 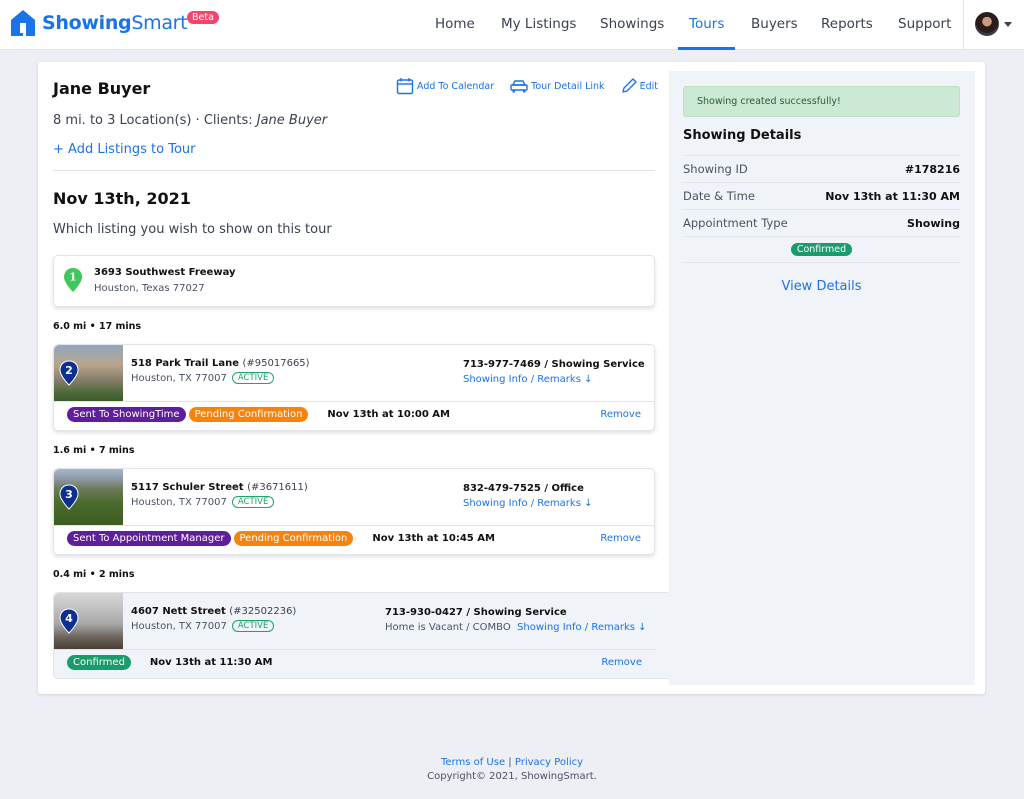 I want to click on leg-distance: 6.0 mi • 17 mins, so click(x=97, y=326).